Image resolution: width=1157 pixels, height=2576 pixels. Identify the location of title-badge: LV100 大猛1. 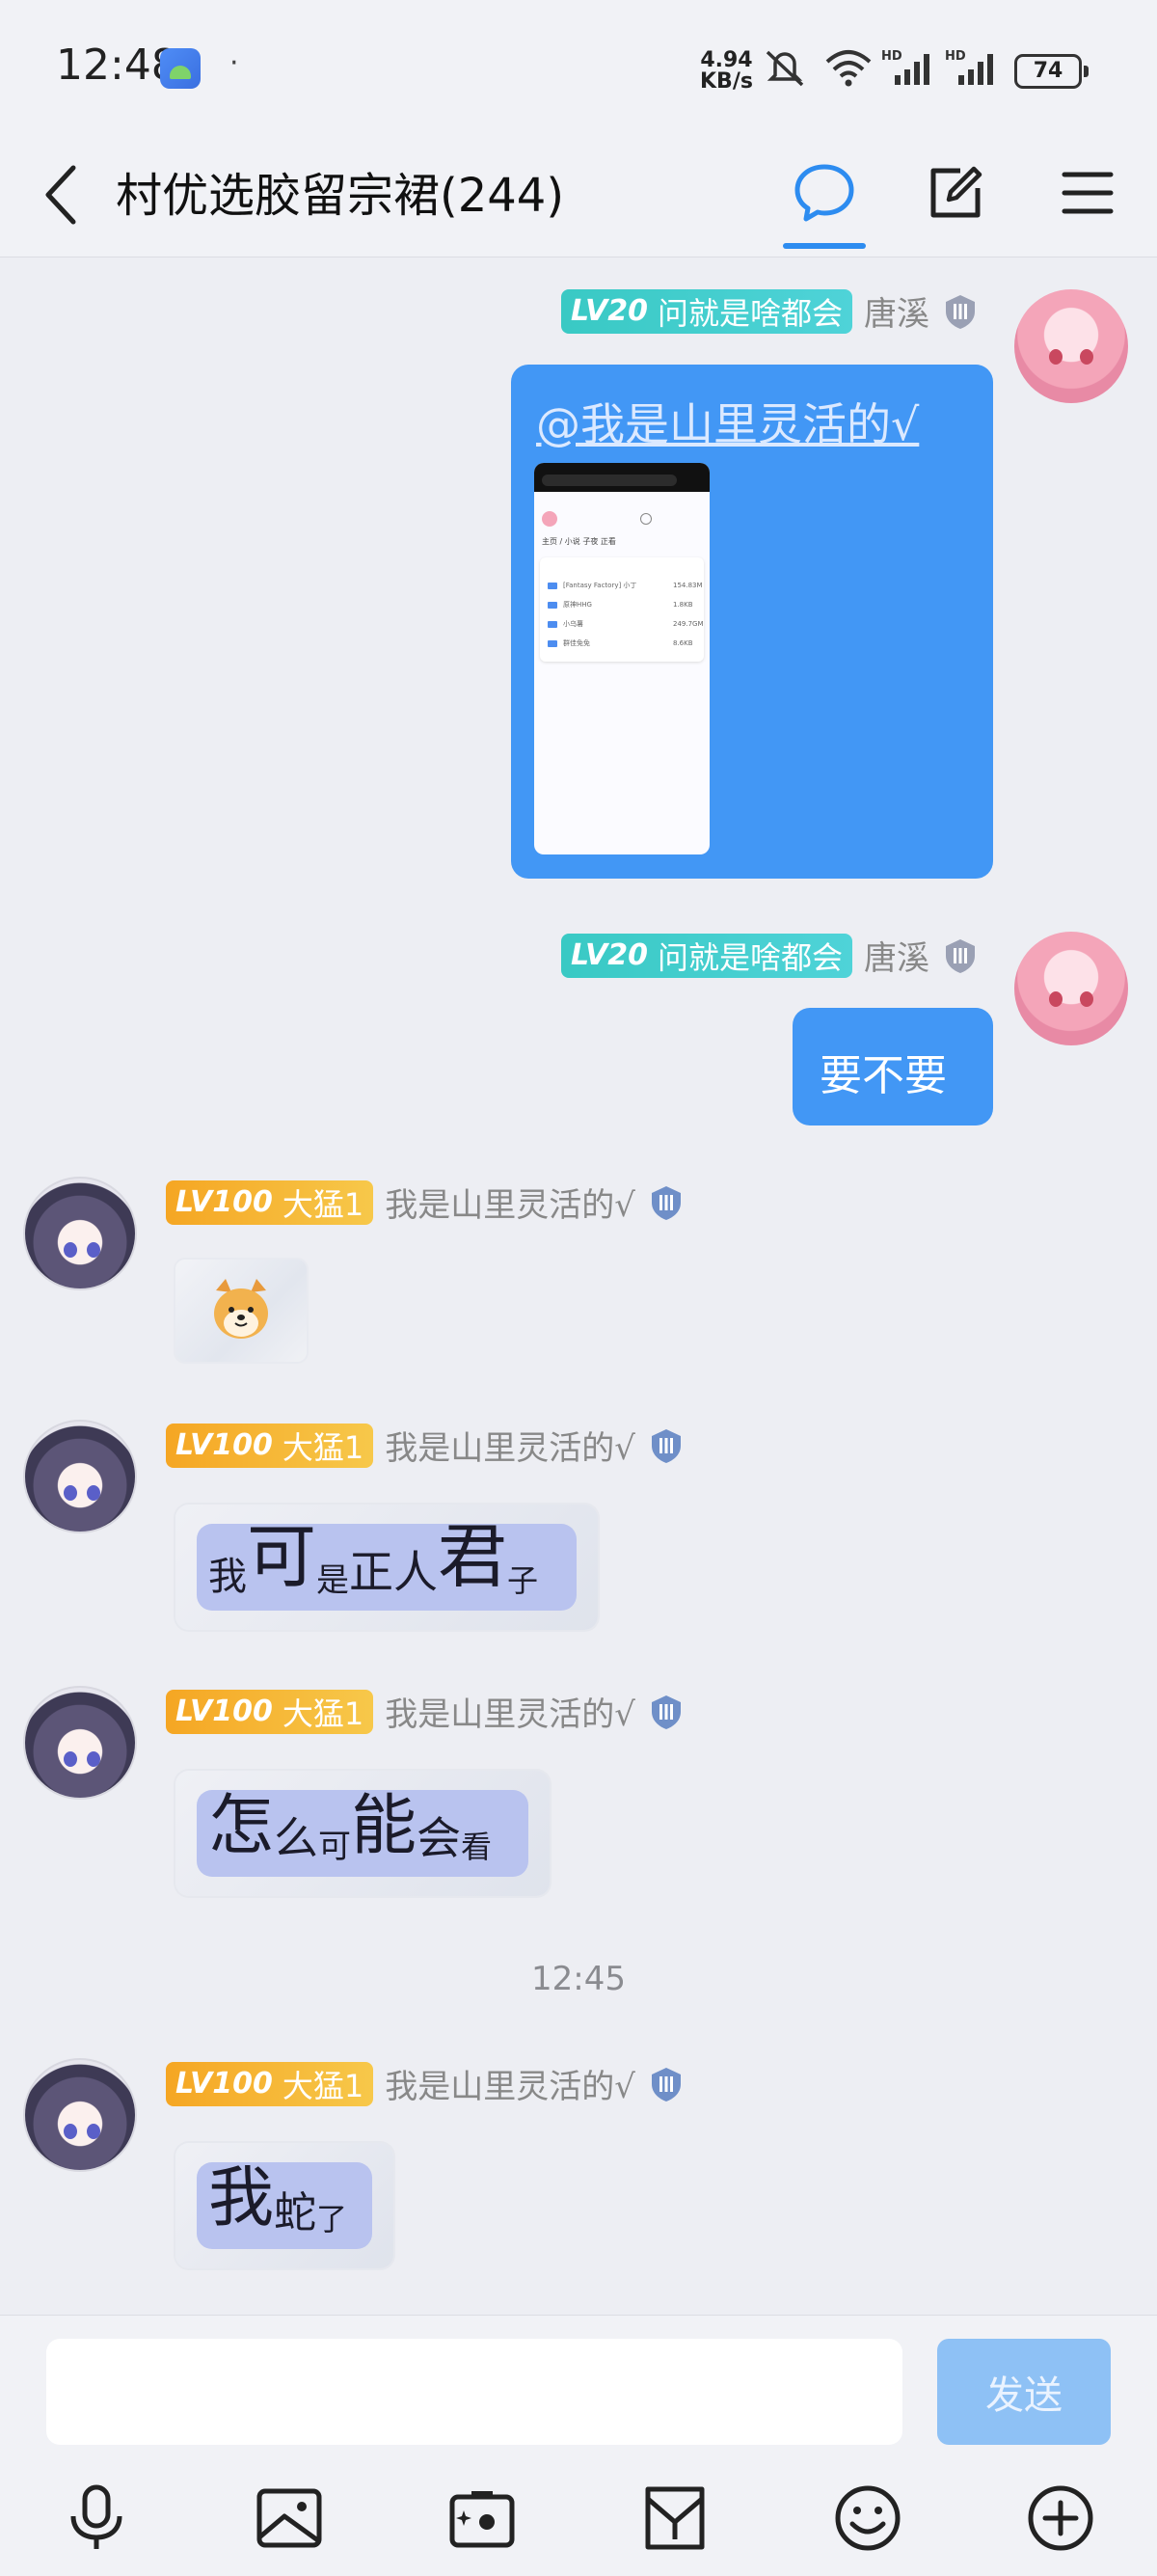
(270, 1445).